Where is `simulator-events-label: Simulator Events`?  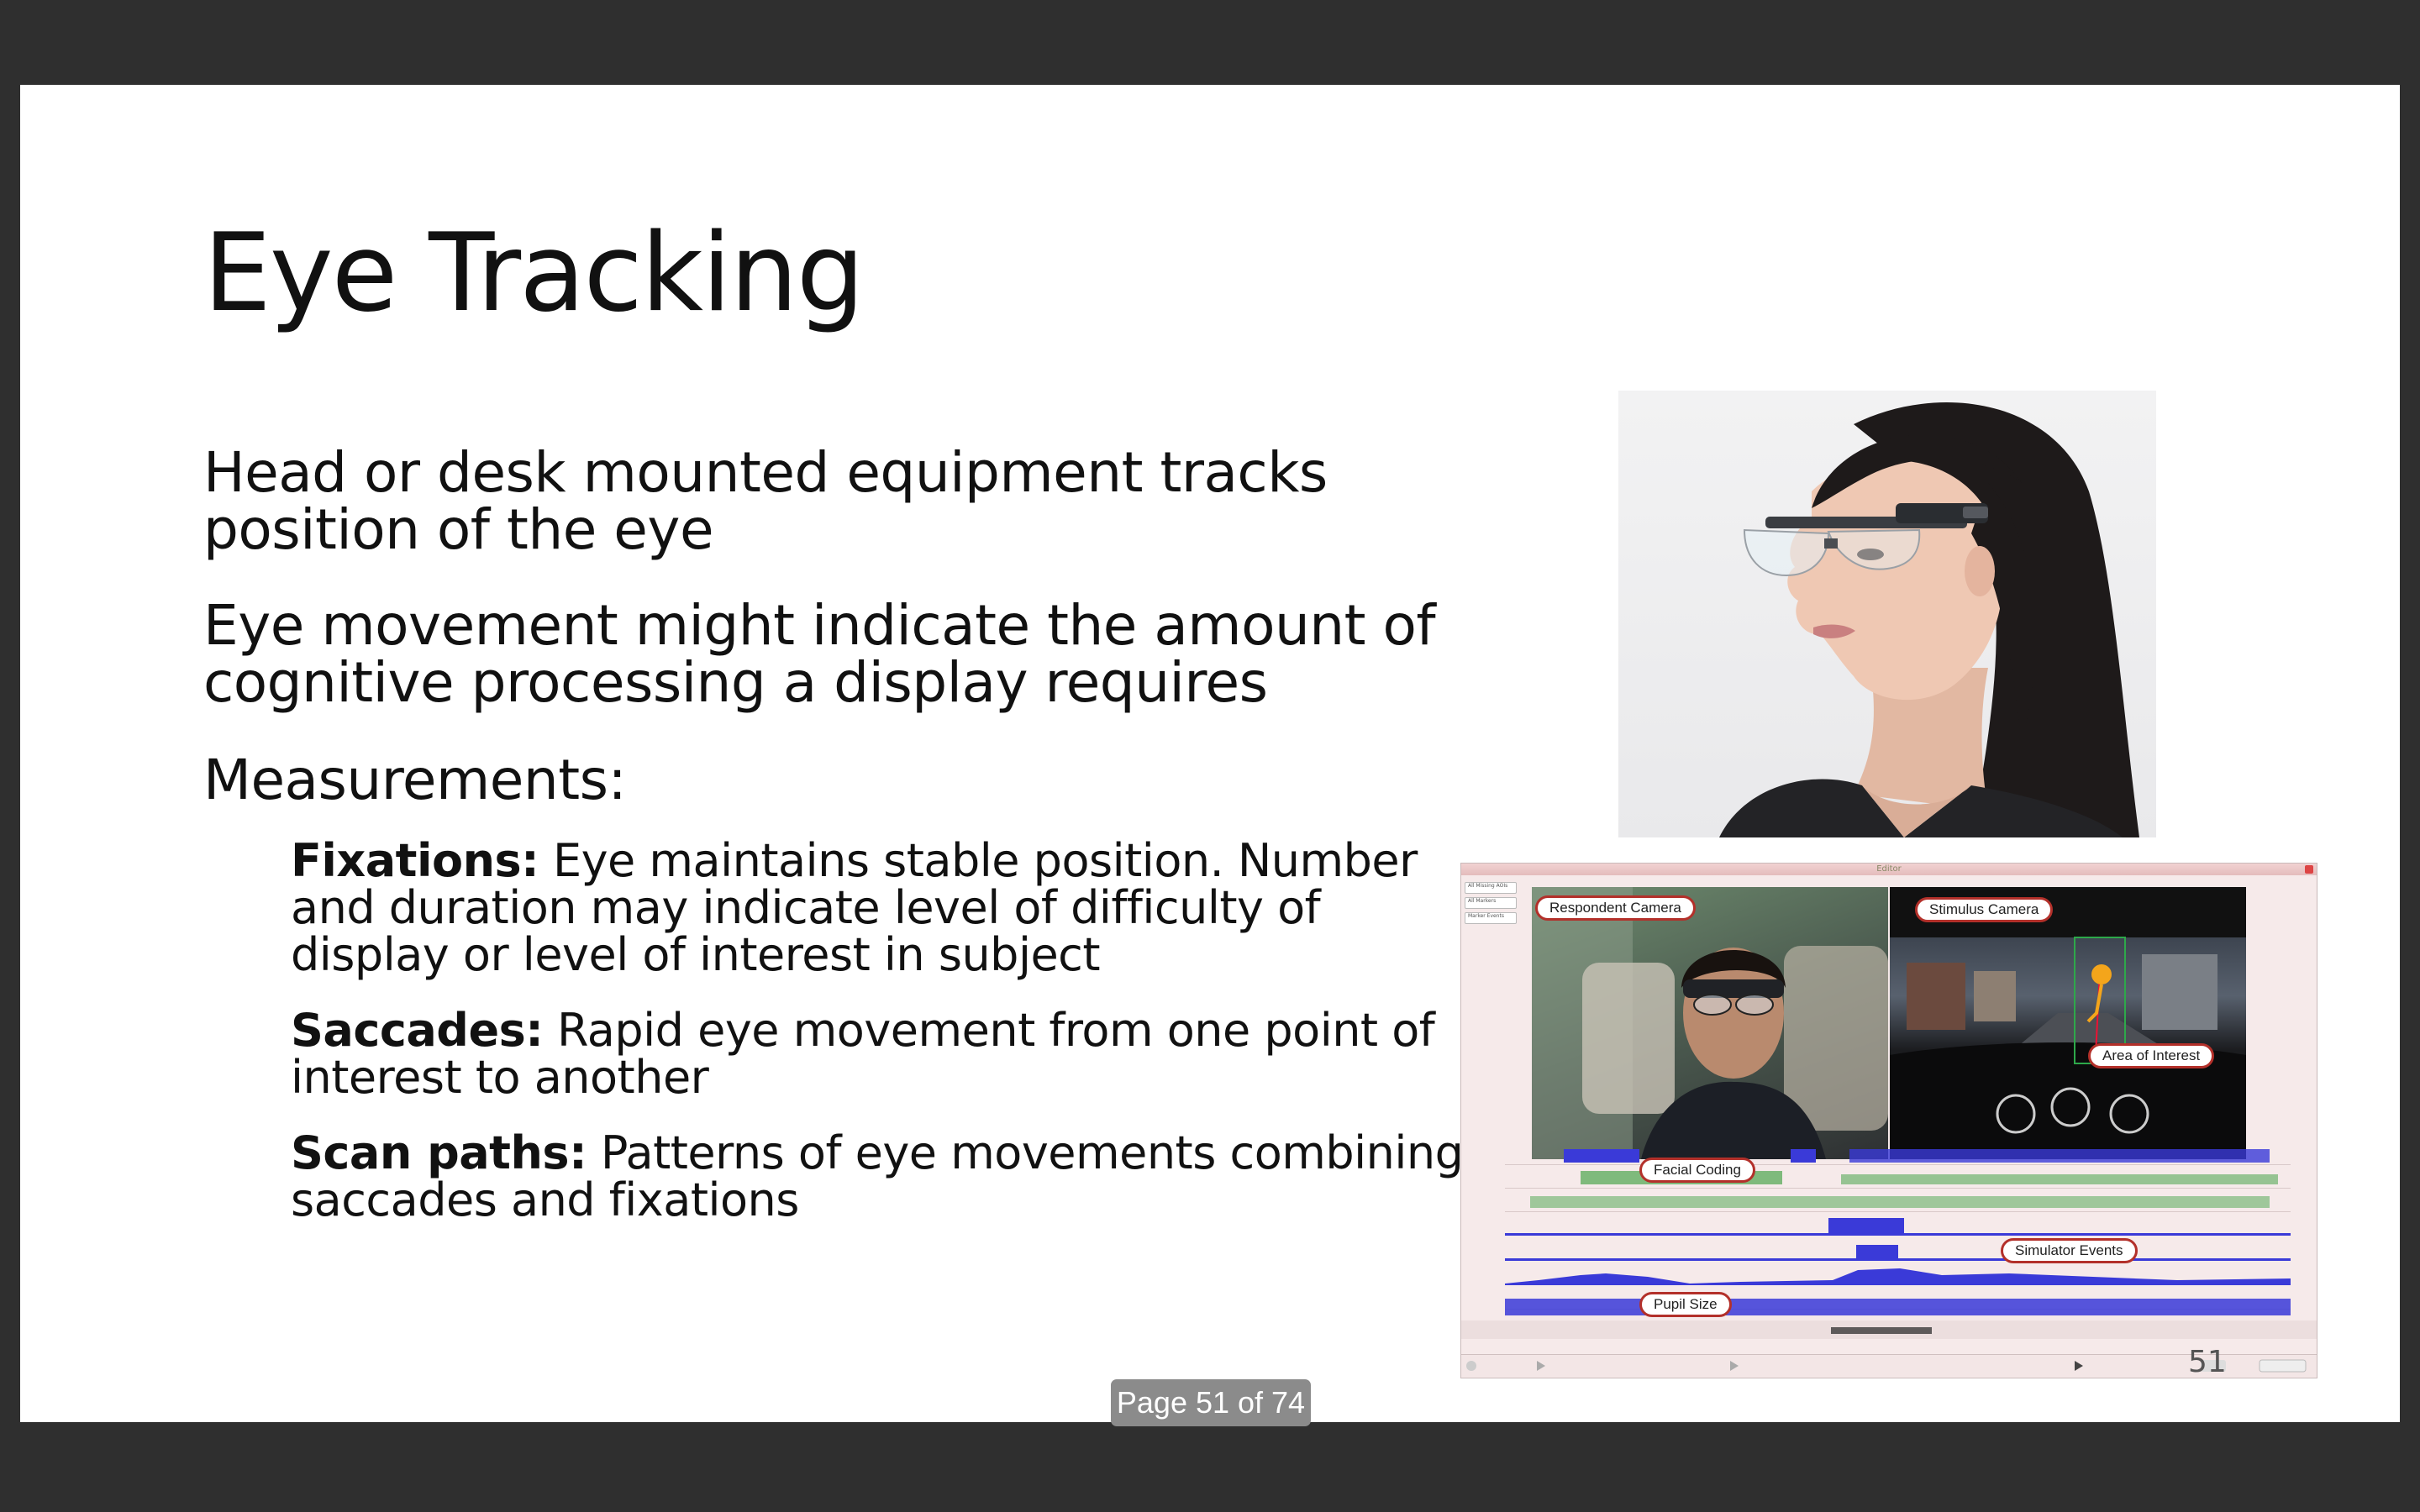 simulator-events-label: Simulator Events is located at coordinates (2069, 1250).